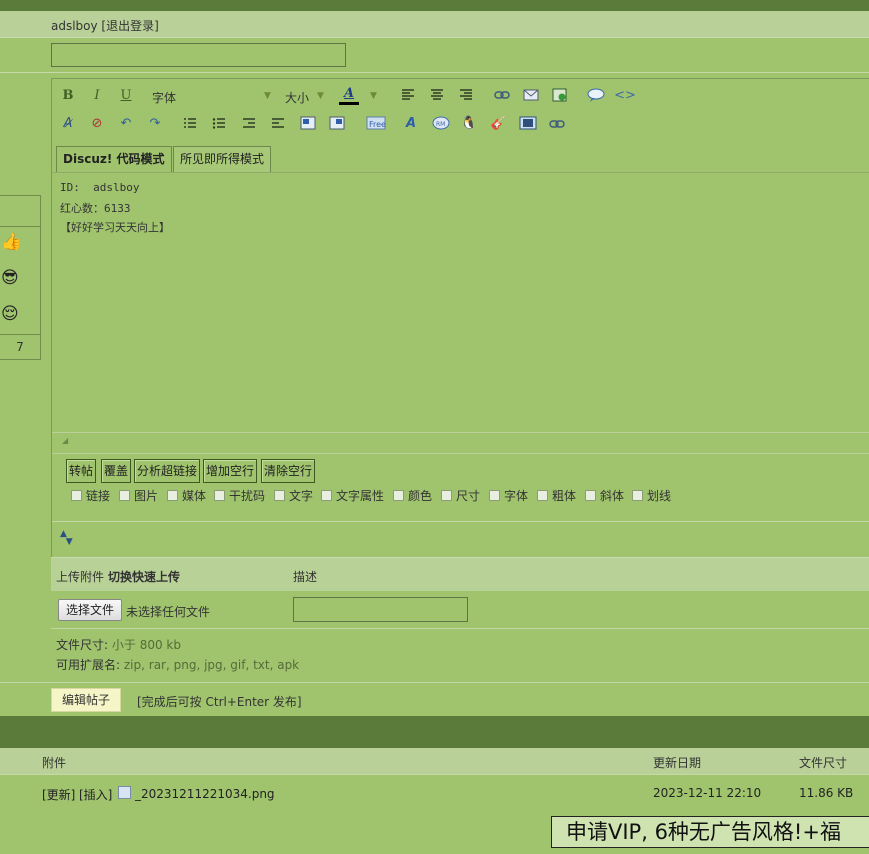  I want to click on attachment-filename: _20231211221034.png, so click(205, 794).